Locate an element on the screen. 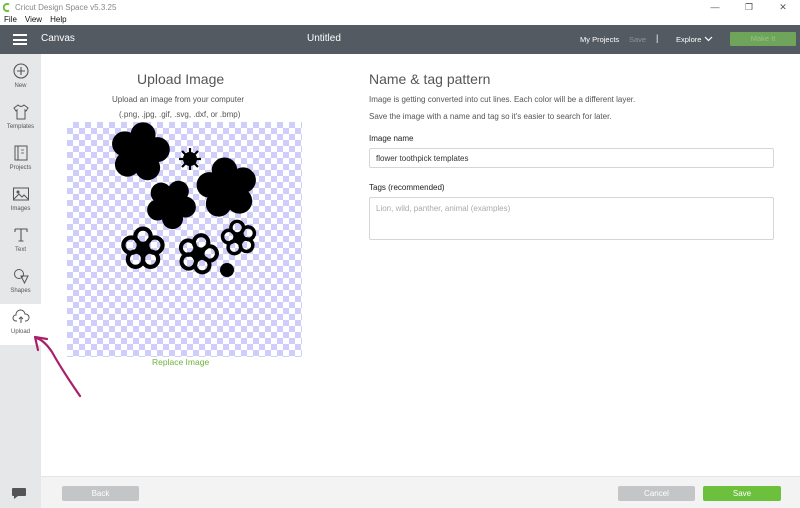  image-icon is located at coordinates (20, 194).